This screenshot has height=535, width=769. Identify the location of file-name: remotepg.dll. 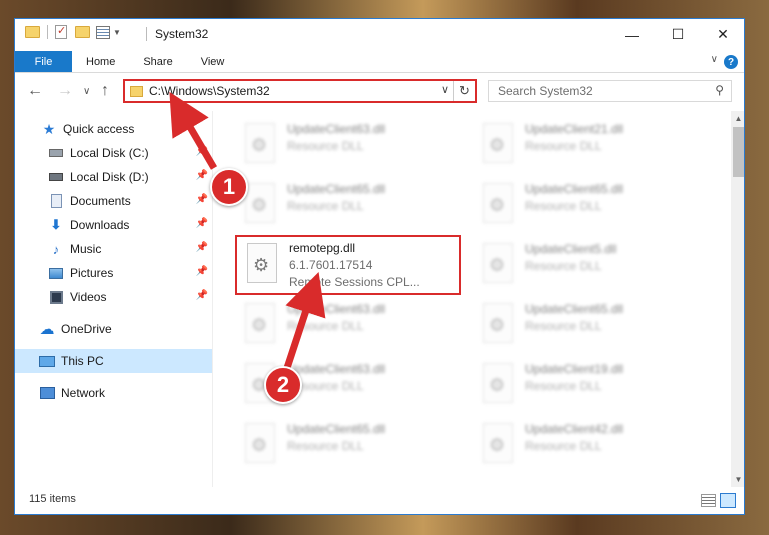
(322, 248).